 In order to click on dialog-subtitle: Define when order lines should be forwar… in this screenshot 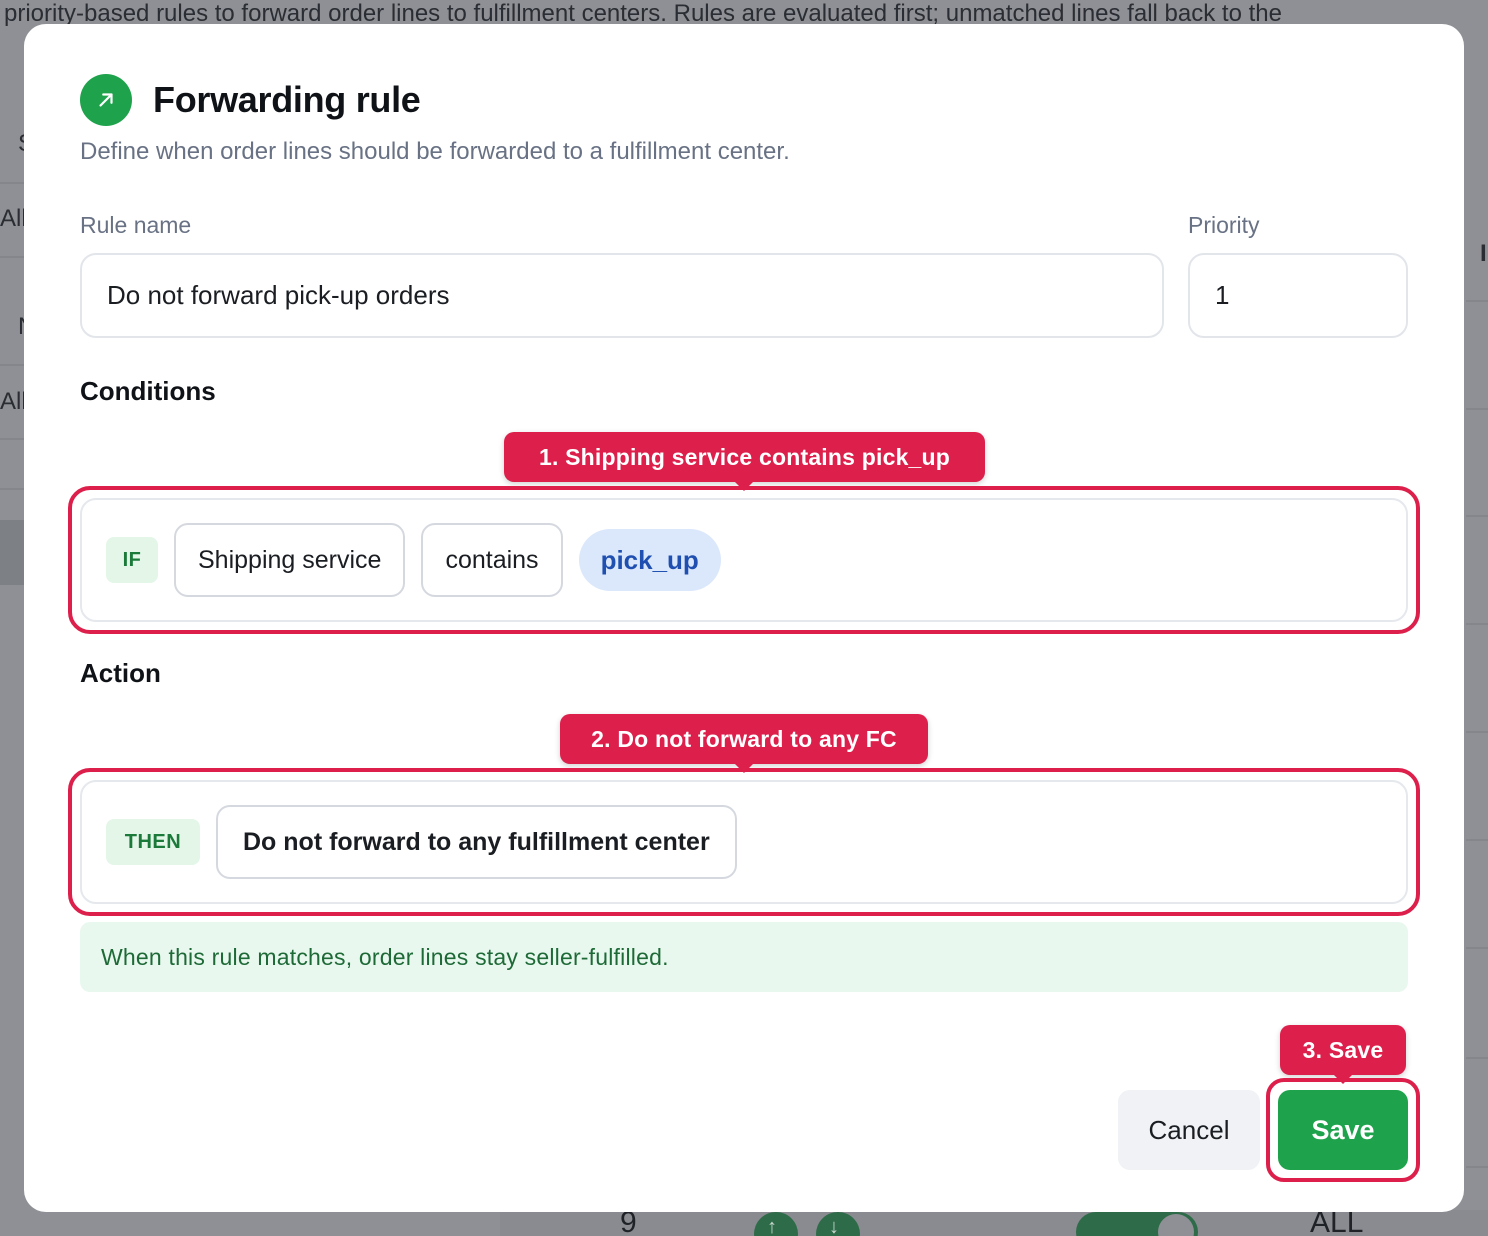, I will do `click(435, 151)`.